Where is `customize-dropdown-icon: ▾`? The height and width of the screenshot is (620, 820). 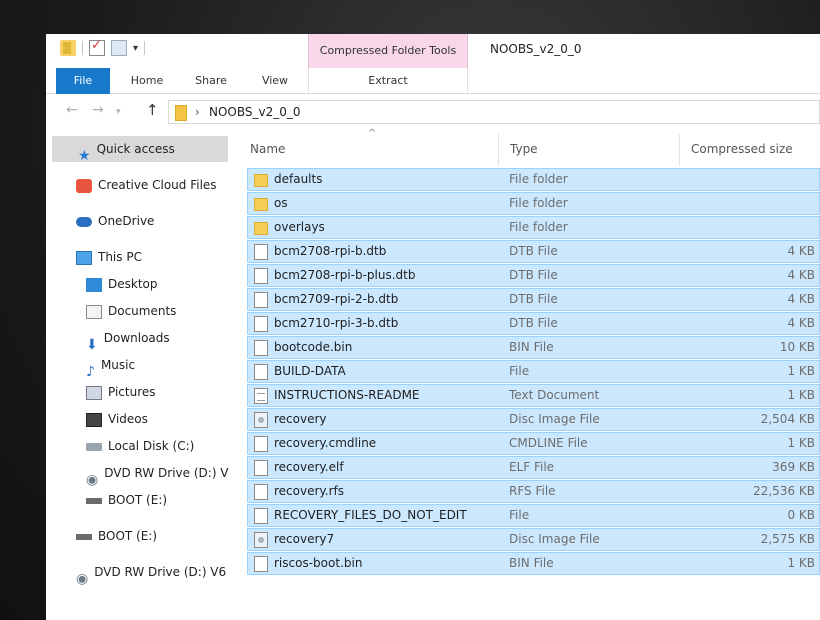 customize-dropdown-icon: ▾ is located at coordinates (135, 48).